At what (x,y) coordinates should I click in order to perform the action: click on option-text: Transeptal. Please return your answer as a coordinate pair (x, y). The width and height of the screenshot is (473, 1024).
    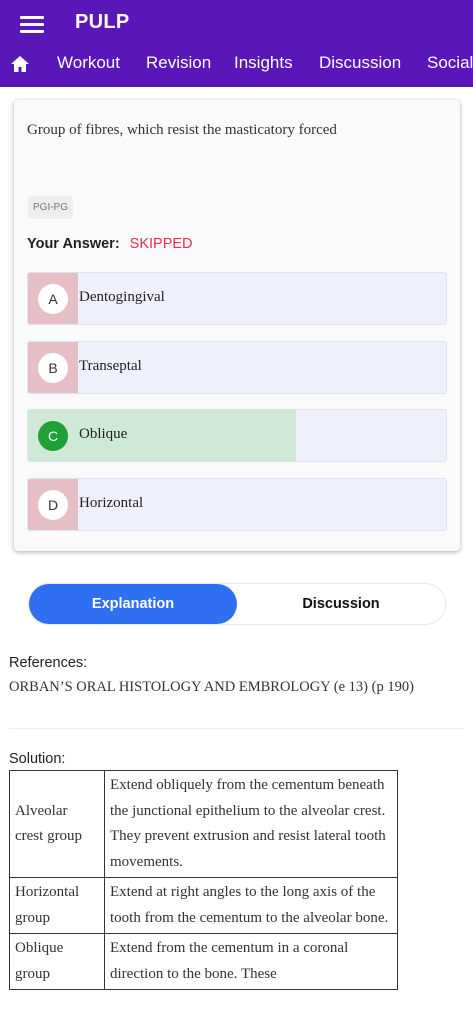
    Looking at the image, I should click on (110, 366).